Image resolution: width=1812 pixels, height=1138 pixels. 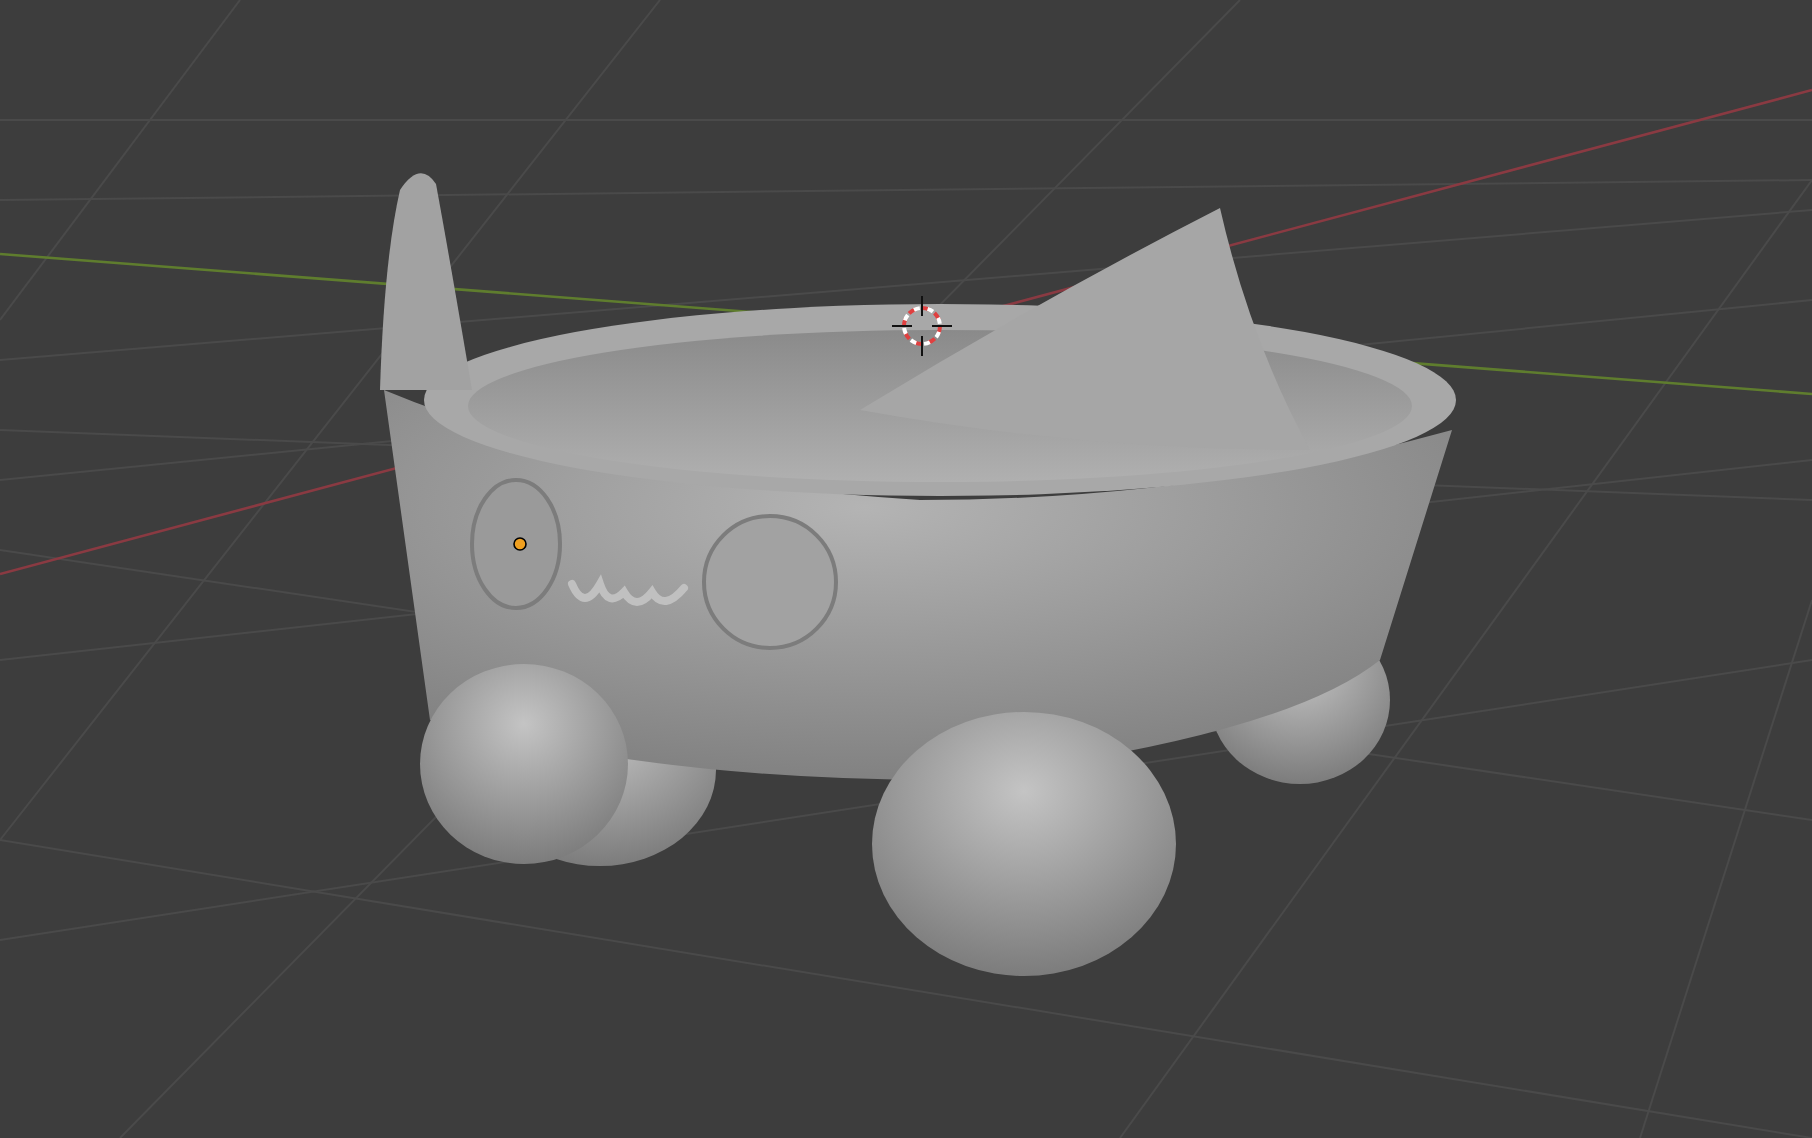 What do you see at coordinates (922, 326) in the screenshot?
I see `3d-cursor-icon` at bounding box center [922, 326].